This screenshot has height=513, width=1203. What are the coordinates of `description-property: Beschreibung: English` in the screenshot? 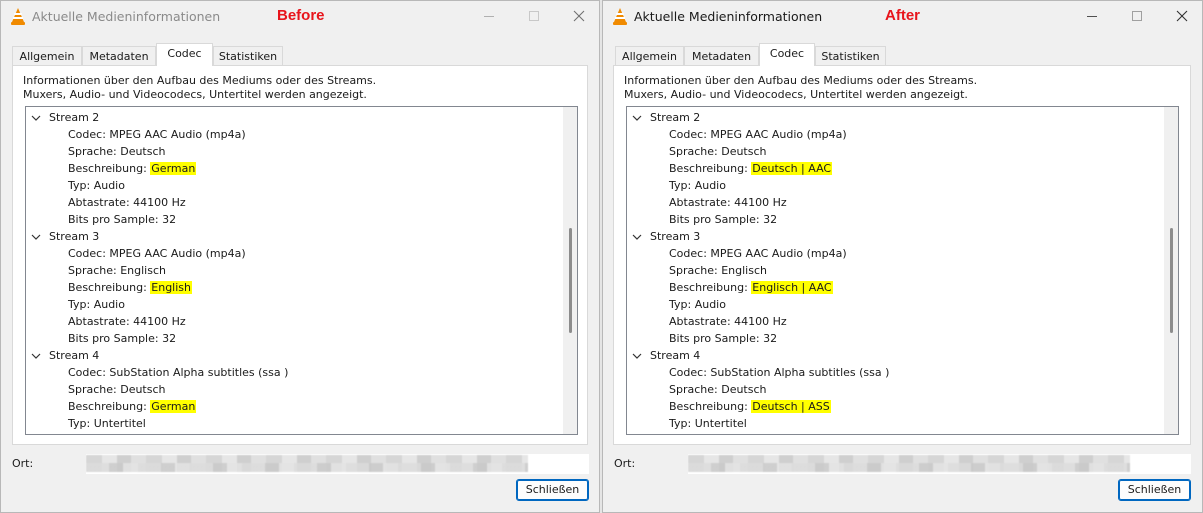 It's located at (130, 287).